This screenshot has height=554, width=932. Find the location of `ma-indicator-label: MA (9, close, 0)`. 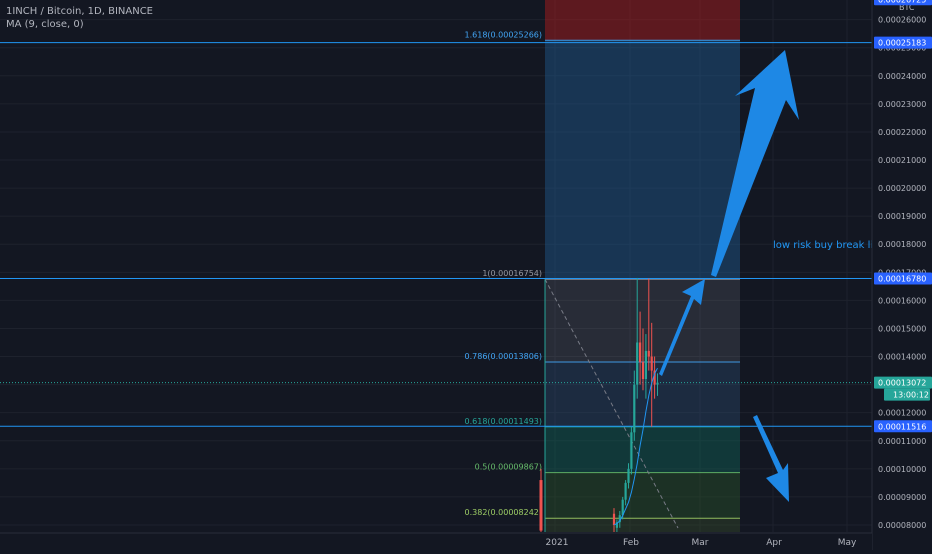

ma-indicator-label: MA (9, close, 0) is located at coordinates (45, 24).